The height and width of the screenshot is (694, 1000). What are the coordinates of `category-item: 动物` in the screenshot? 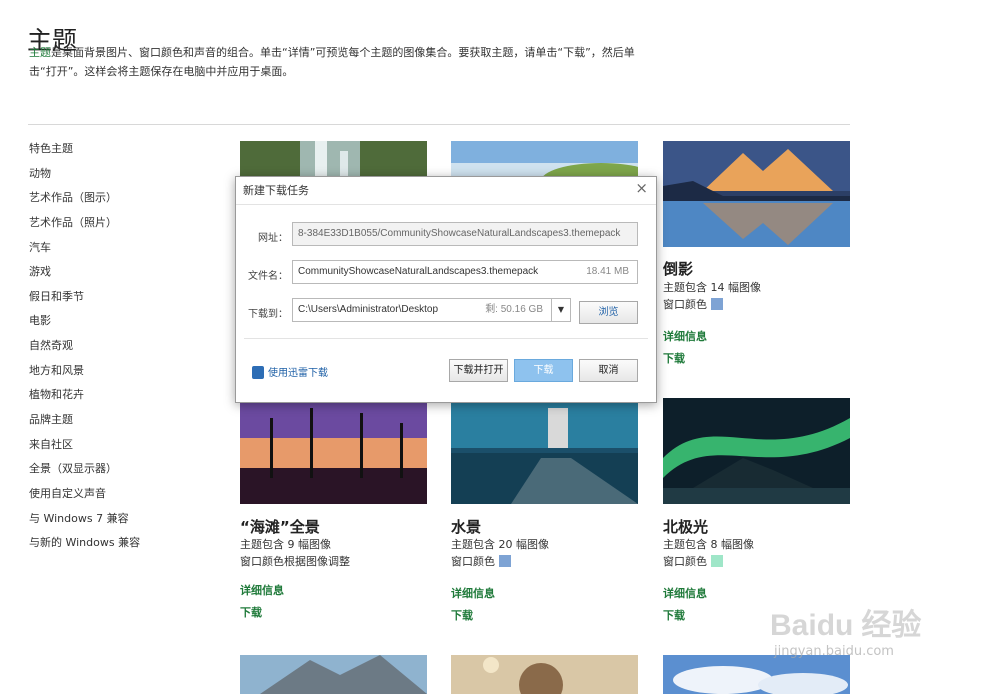 It's located at (84, 176).